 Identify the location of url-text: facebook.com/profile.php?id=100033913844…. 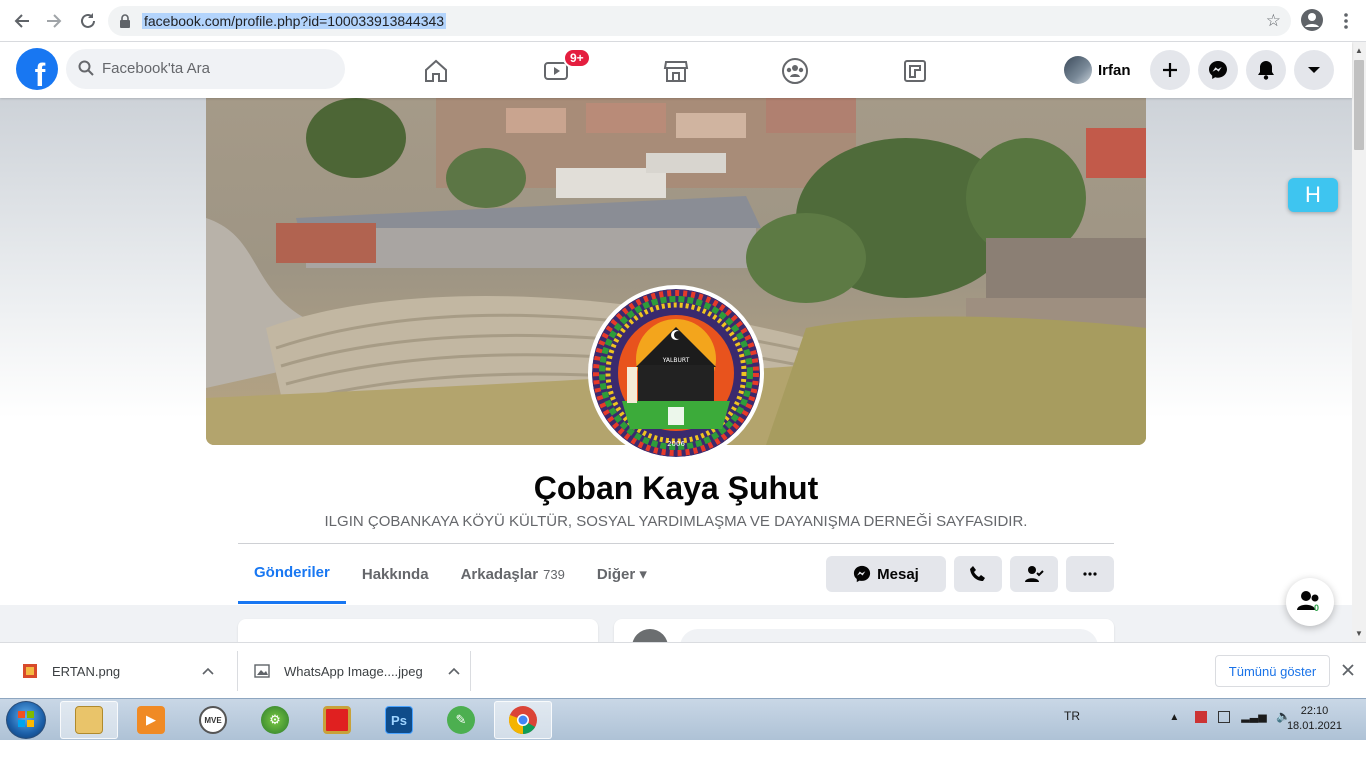
(294, 21).